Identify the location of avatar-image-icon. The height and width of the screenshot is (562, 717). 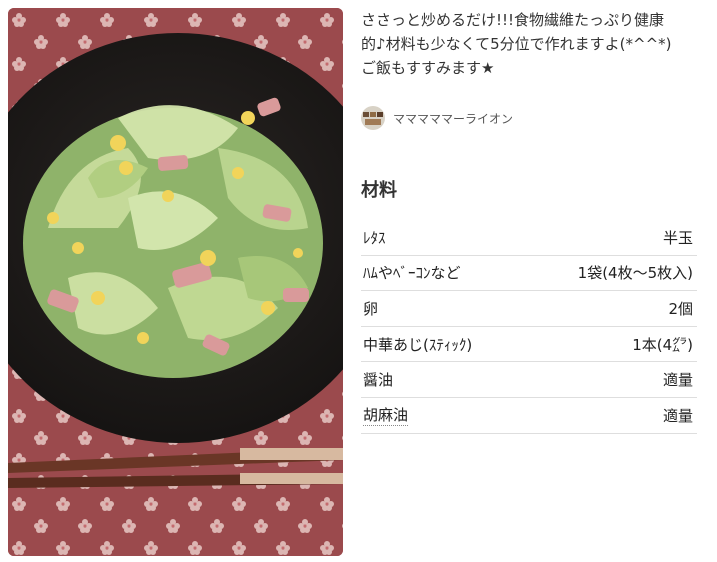
(373, 118).